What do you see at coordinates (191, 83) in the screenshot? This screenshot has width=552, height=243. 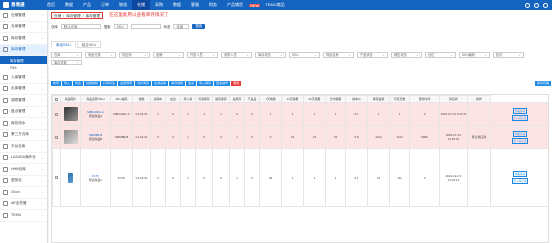 I see `action-button: 盘点` at bounding box center [191, 83].